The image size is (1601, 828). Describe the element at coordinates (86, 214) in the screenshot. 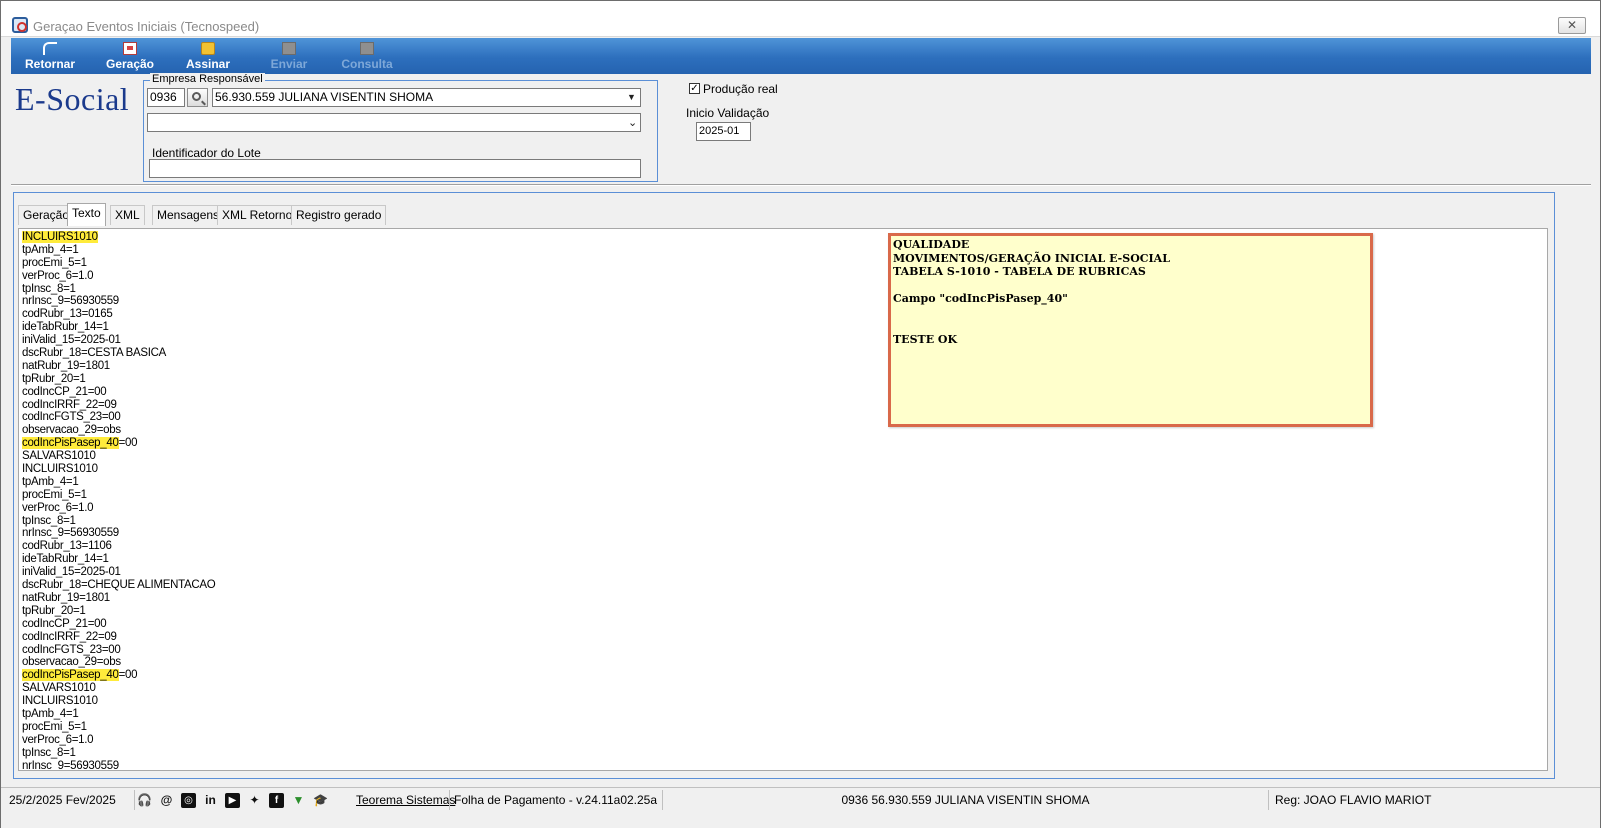

I see `tab-texto: Texto` at that location.